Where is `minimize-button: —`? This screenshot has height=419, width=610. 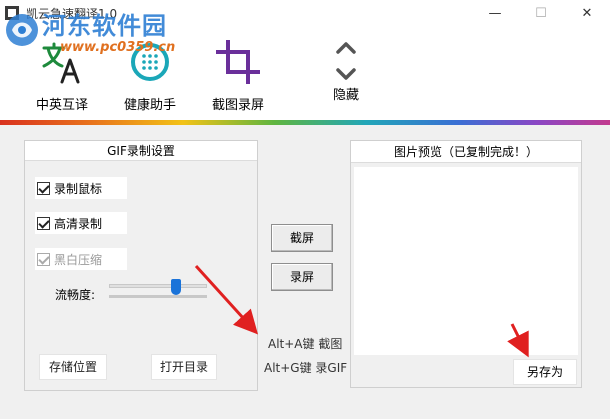
minimize-button: — is located at coordinates (495, 13).